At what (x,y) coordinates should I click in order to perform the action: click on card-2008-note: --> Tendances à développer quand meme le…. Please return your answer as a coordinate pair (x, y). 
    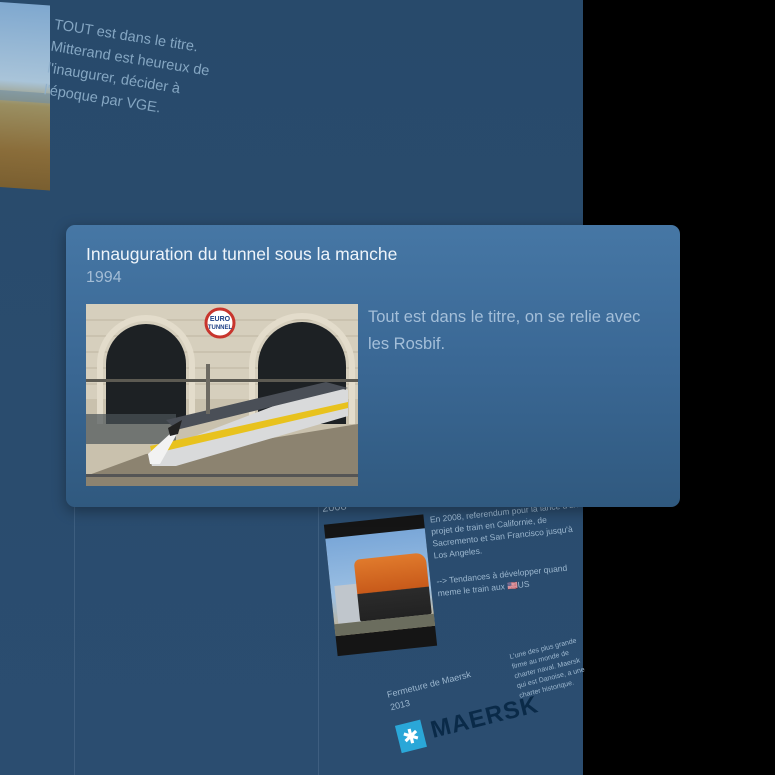
    Looking at the image, I should click on (501, 580).